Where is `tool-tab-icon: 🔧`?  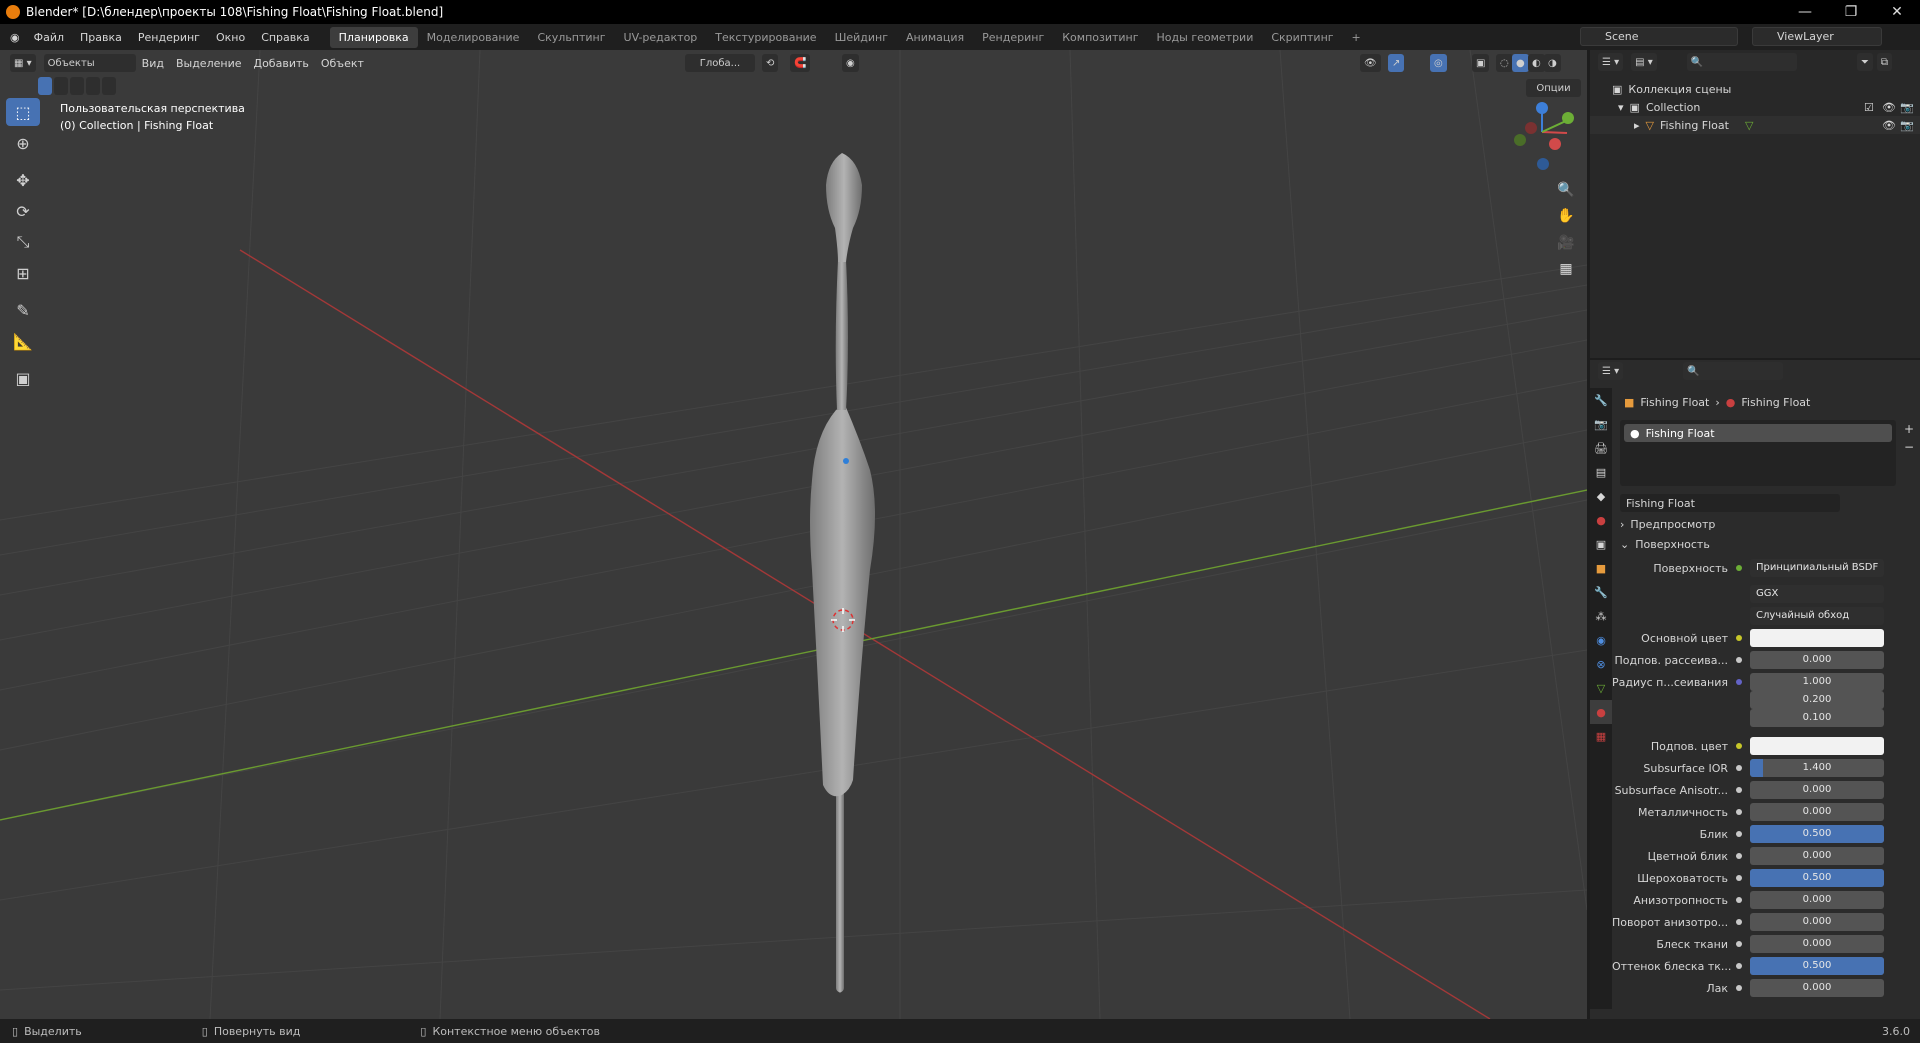
tool-tab-icon: 🔧 is located at coordinates (1601, 400).